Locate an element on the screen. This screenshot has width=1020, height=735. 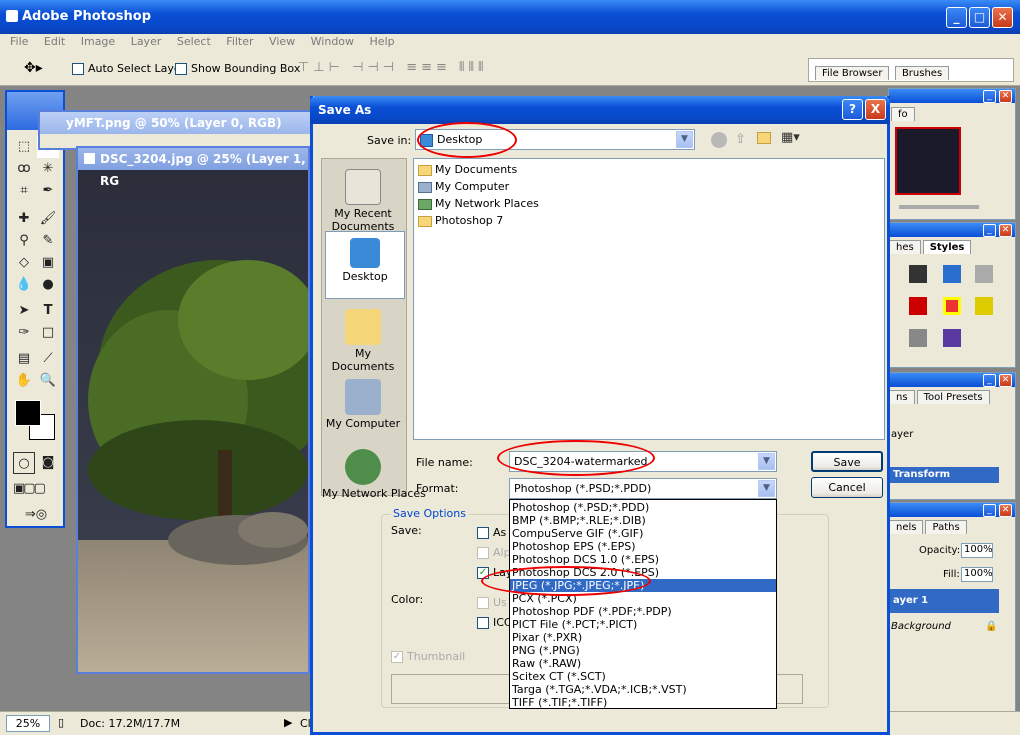
navigator-close-button: ✕ is located at coordinates (1005, 96).